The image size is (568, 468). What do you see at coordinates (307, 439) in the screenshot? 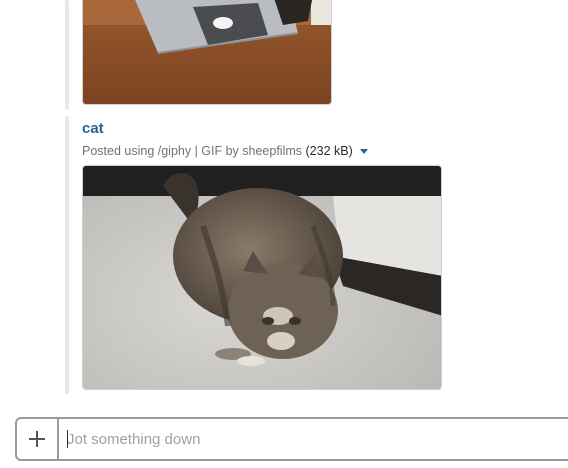
I see `message-input` at bounding box center [307, 439].